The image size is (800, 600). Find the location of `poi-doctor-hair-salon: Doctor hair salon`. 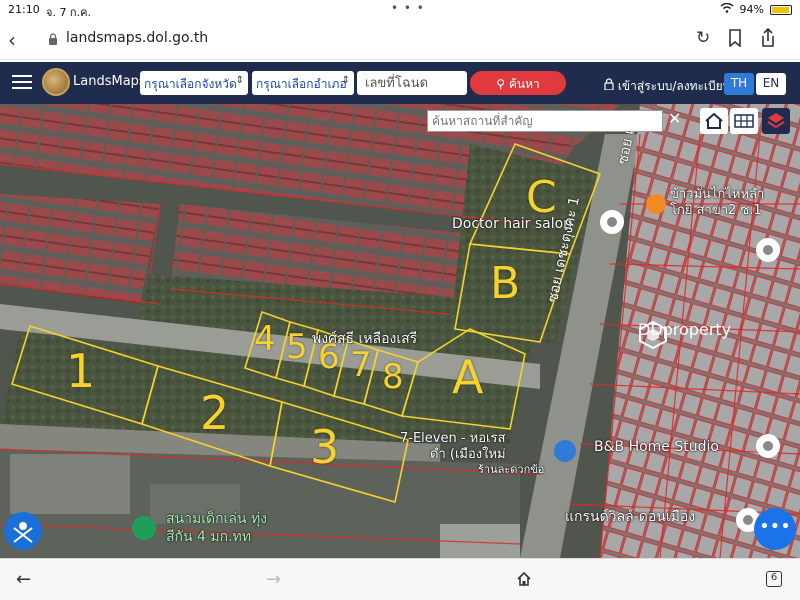

poi-doctor-hair-salon: Doctor hair salon is located at coordinates (512, 224).